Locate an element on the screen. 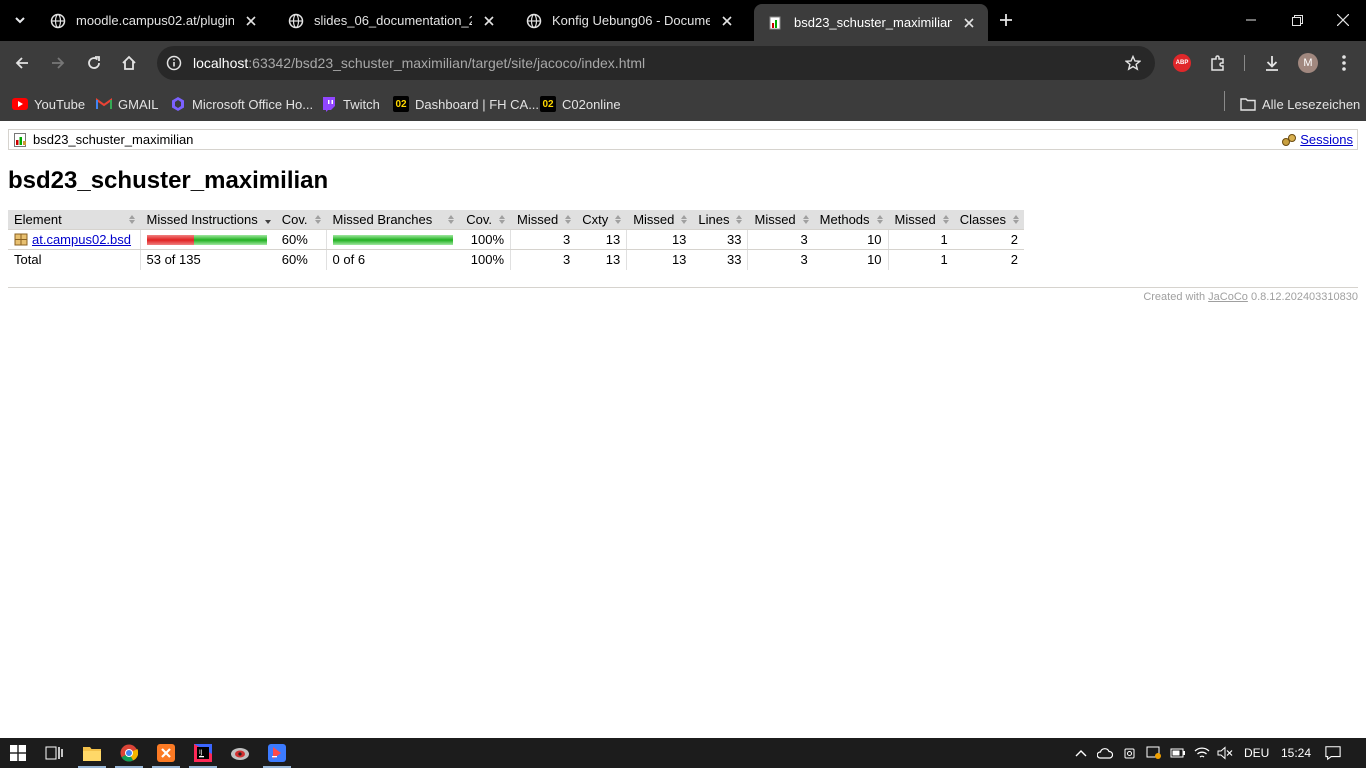 The image size is (1366, 768). total-classes: 2 is located at coordinates (988, 259).